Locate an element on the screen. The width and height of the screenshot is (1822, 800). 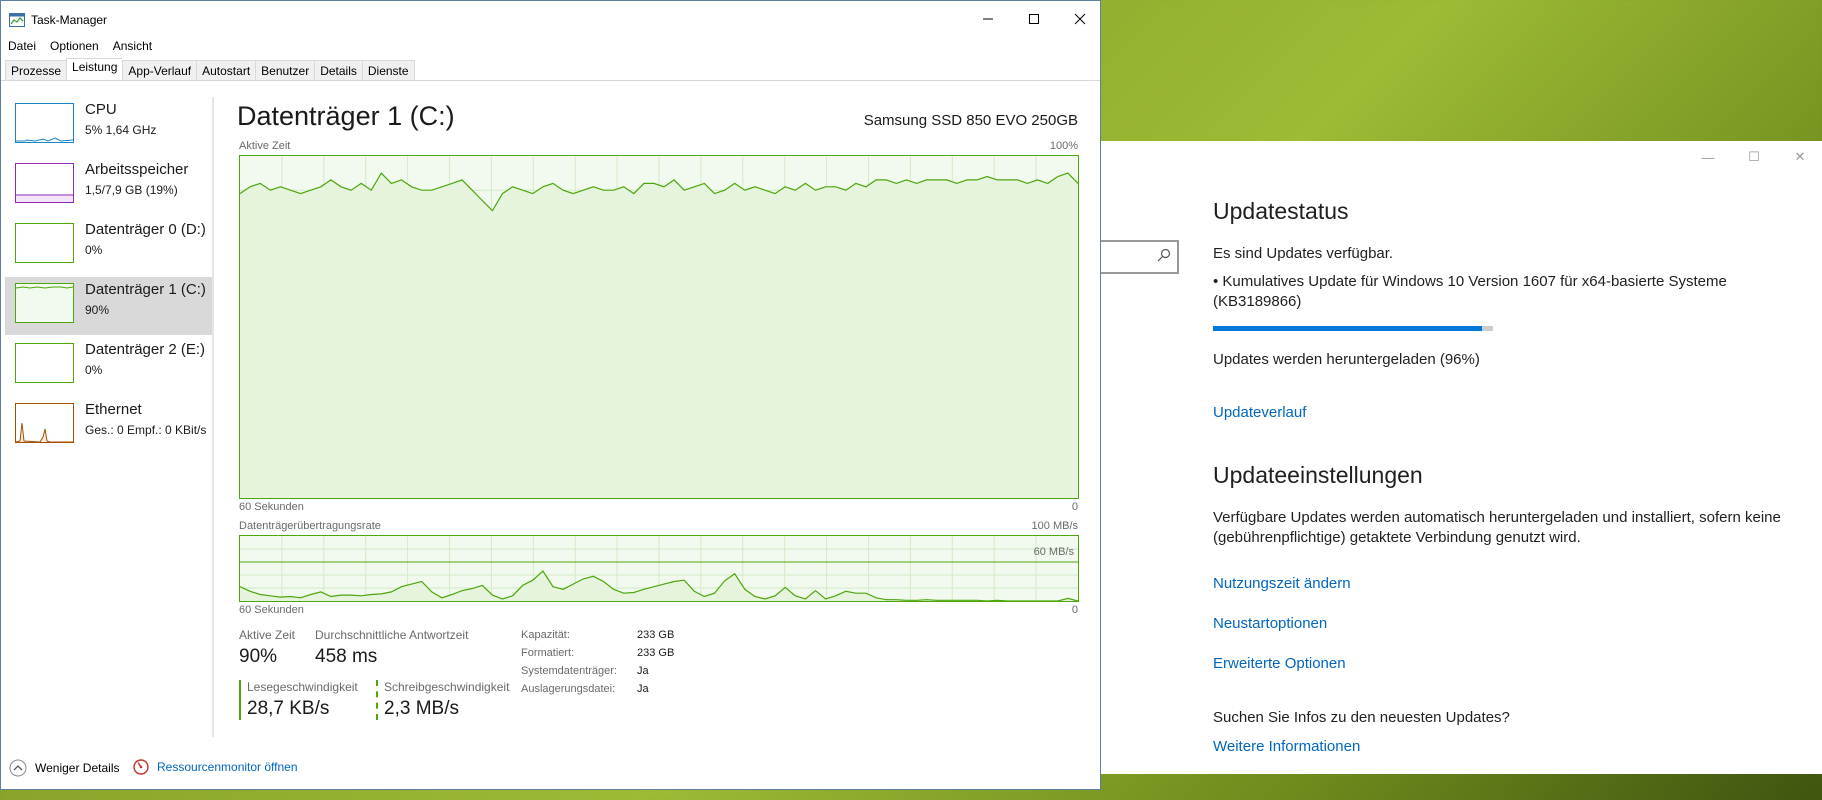
restart-options-link: Neustartoptionen is located at coordinates (1270, 623).